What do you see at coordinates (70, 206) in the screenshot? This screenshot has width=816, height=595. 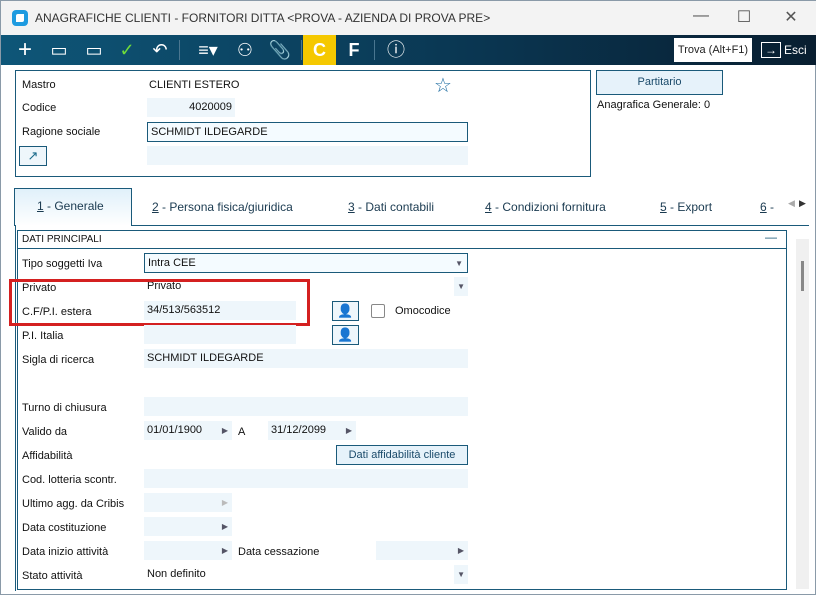 I see `tab-generale-label: 1 - Generale` at bounding box center [70, 206].